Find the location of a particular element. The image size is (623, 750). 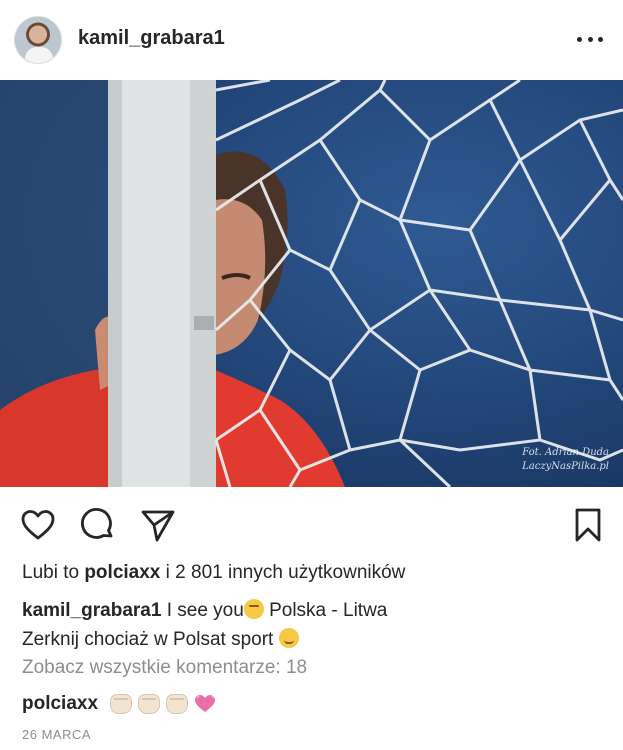

post-actions is located at coordinates (311, 523).